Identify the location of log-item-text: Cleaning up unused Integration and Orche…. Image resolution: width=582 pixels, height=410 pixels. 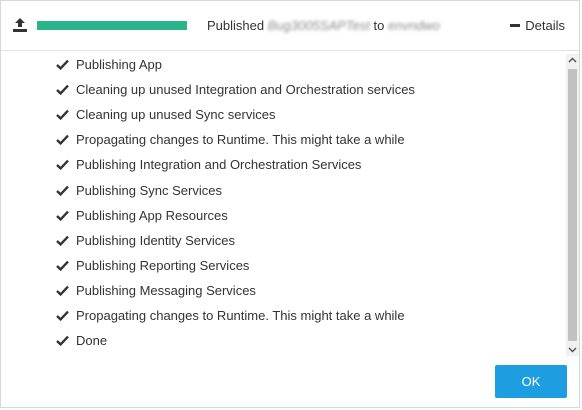
(245, 90).